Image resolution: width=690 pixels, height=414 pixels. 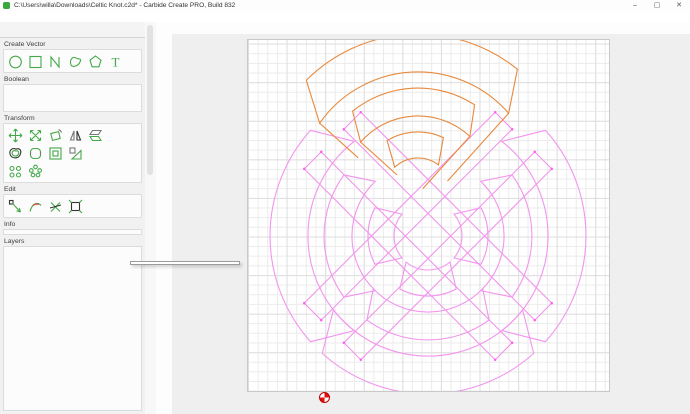 I want to click on close-button: ✕, so click(x=679, y=5).